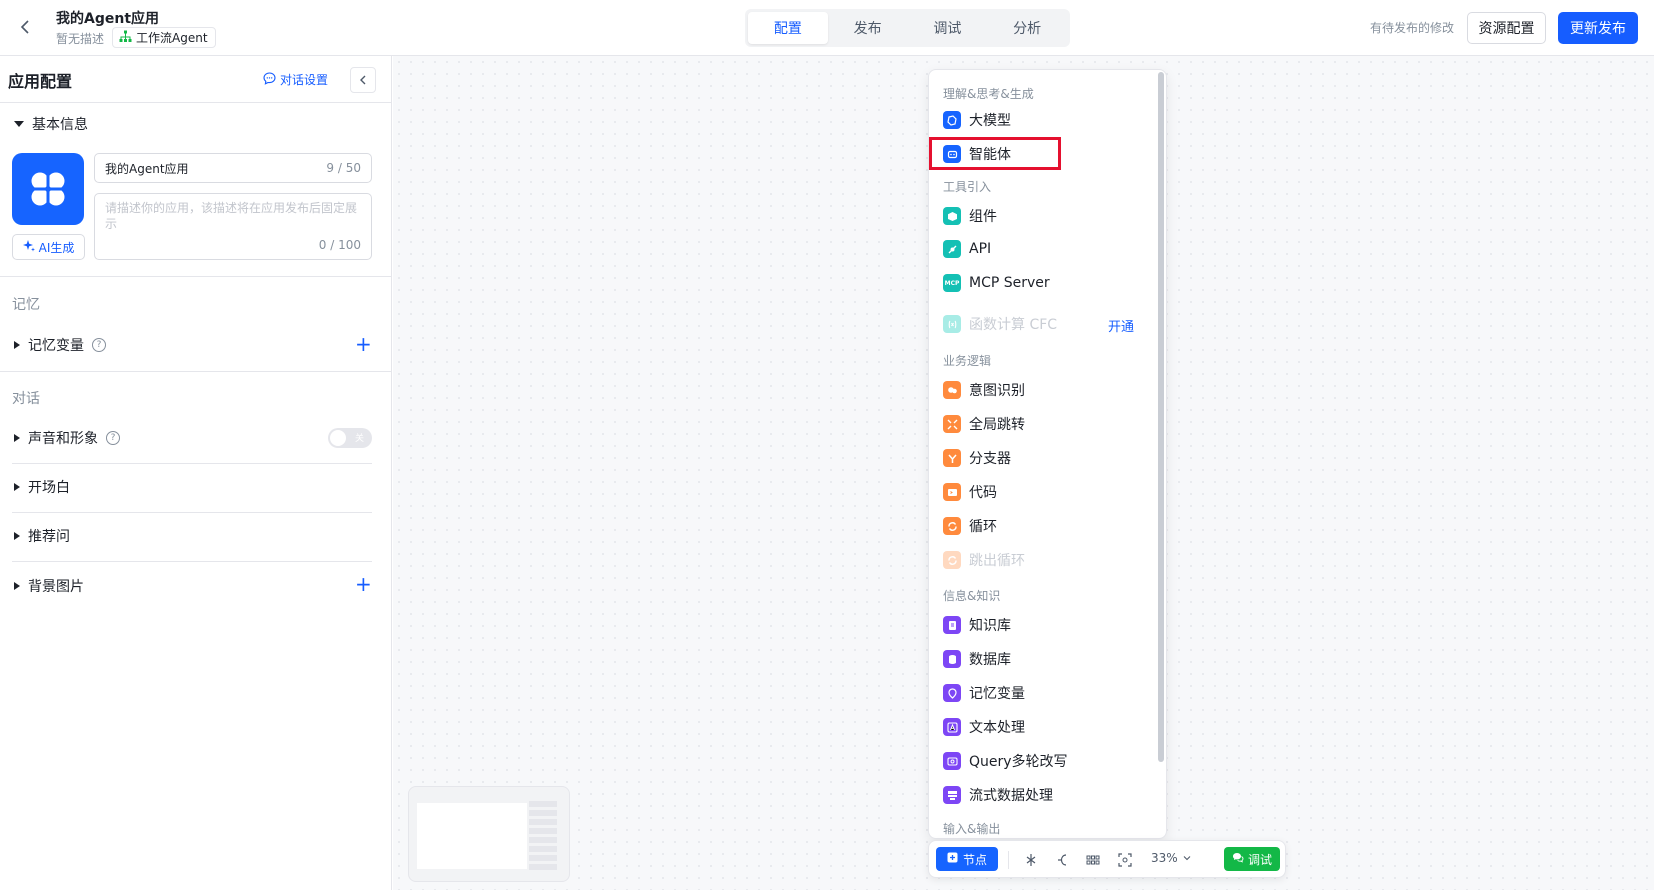 The image size is (1654, 890). I want to click on menu-item-llm: 大模型, so click(977, 120).